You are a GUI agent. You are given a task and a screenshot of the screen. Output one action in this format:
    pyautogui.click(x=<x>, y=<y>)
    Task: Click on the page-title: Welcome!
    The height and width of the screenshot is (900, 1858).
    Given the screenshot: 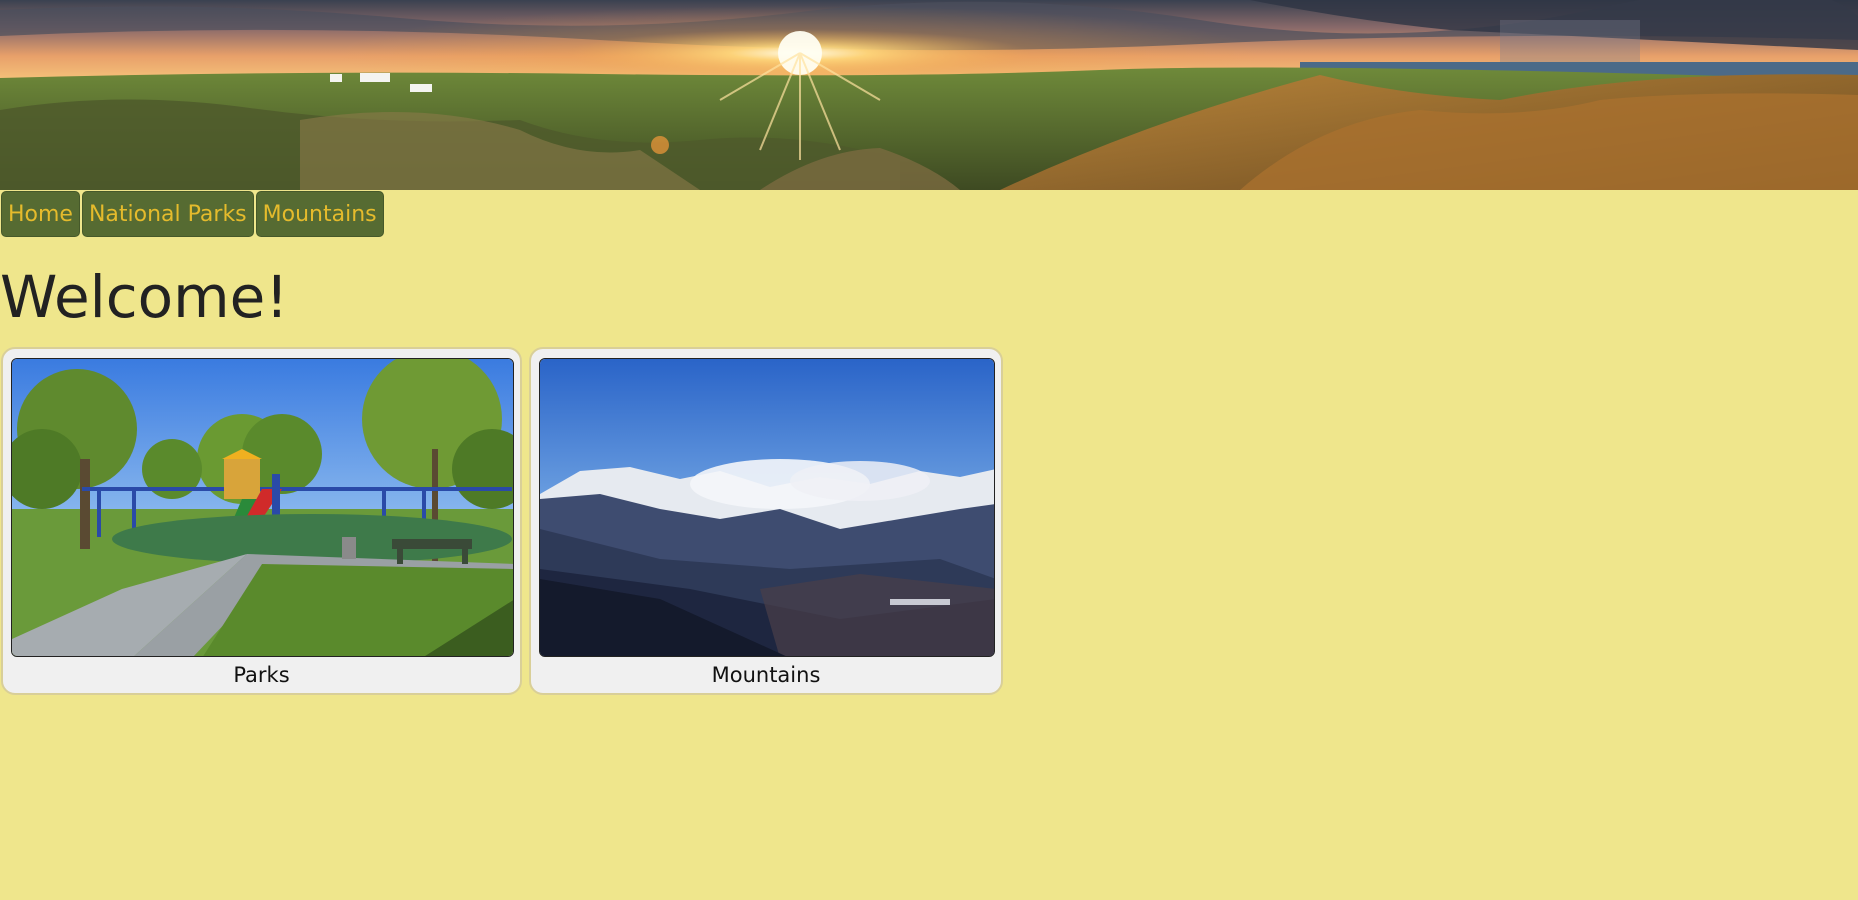 What is the action you would take?
    pyautogui.click(x=144, y=297)
    